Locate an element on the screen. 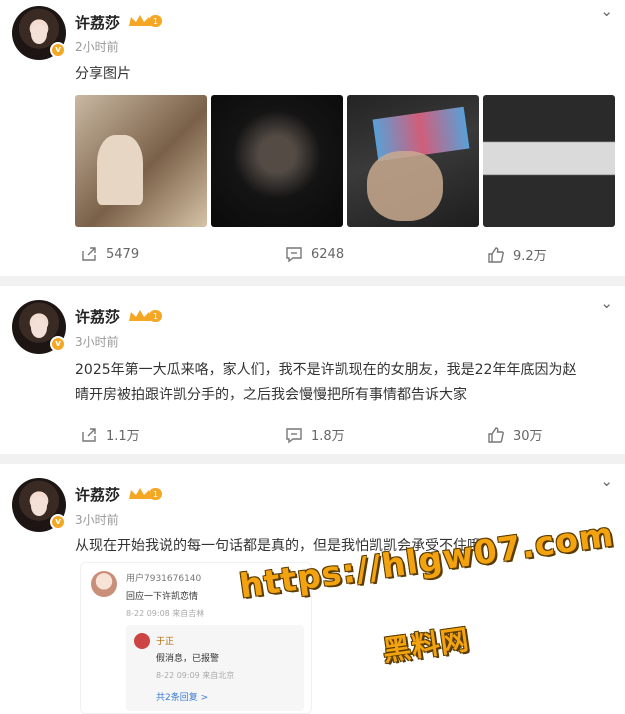 This screenshot has width=625, height=714. reply-meta: 8-22 09:09 来自北京 is located at coordinates (195, 675).